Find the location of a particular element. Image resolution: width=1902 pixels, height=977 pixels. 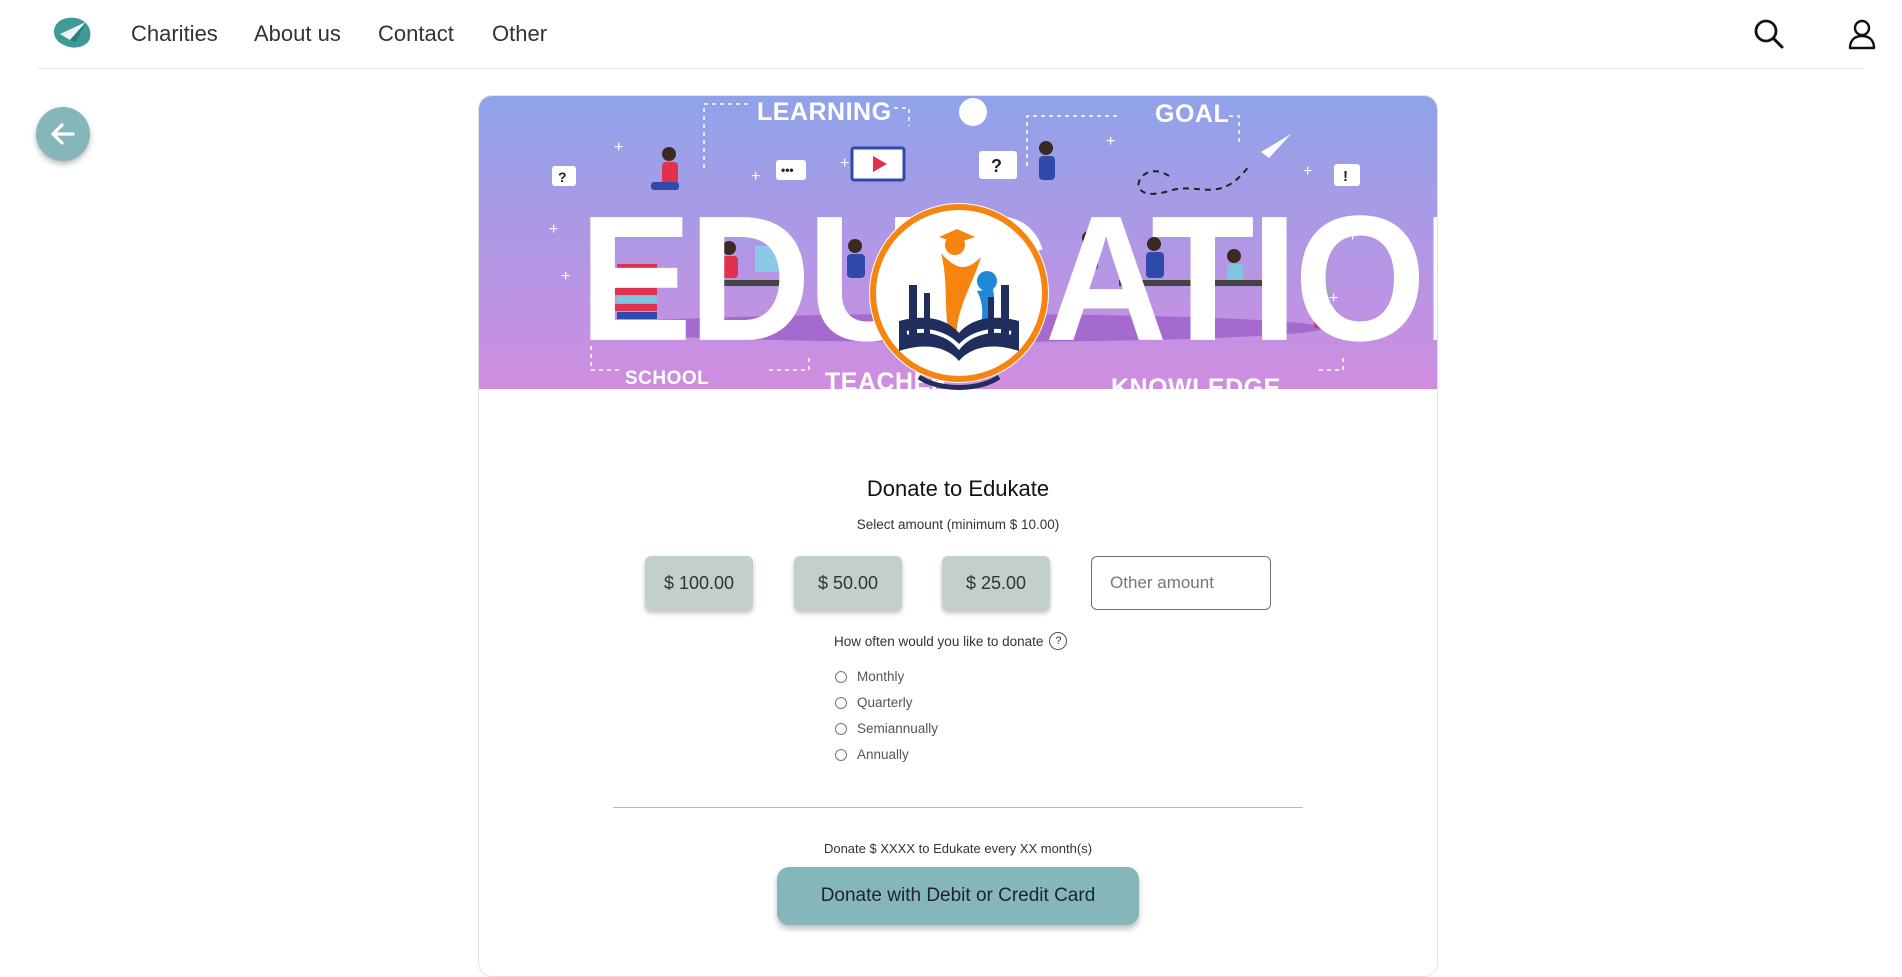

frequency-option-quarterly: Quarterly is located at coordinates (874, 702).